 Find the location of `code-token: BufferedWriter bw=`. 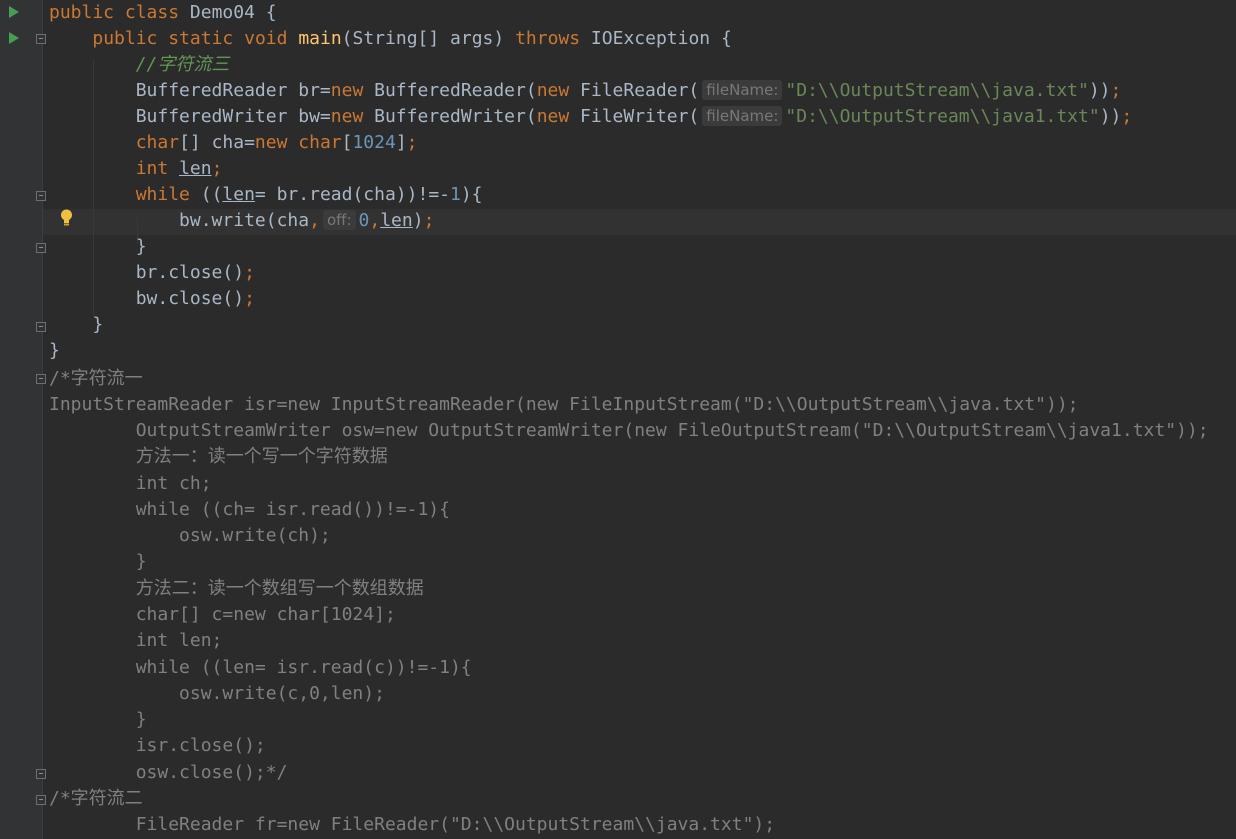

code-token: BufferedWriter bw= is located at coordinates (233, 116).